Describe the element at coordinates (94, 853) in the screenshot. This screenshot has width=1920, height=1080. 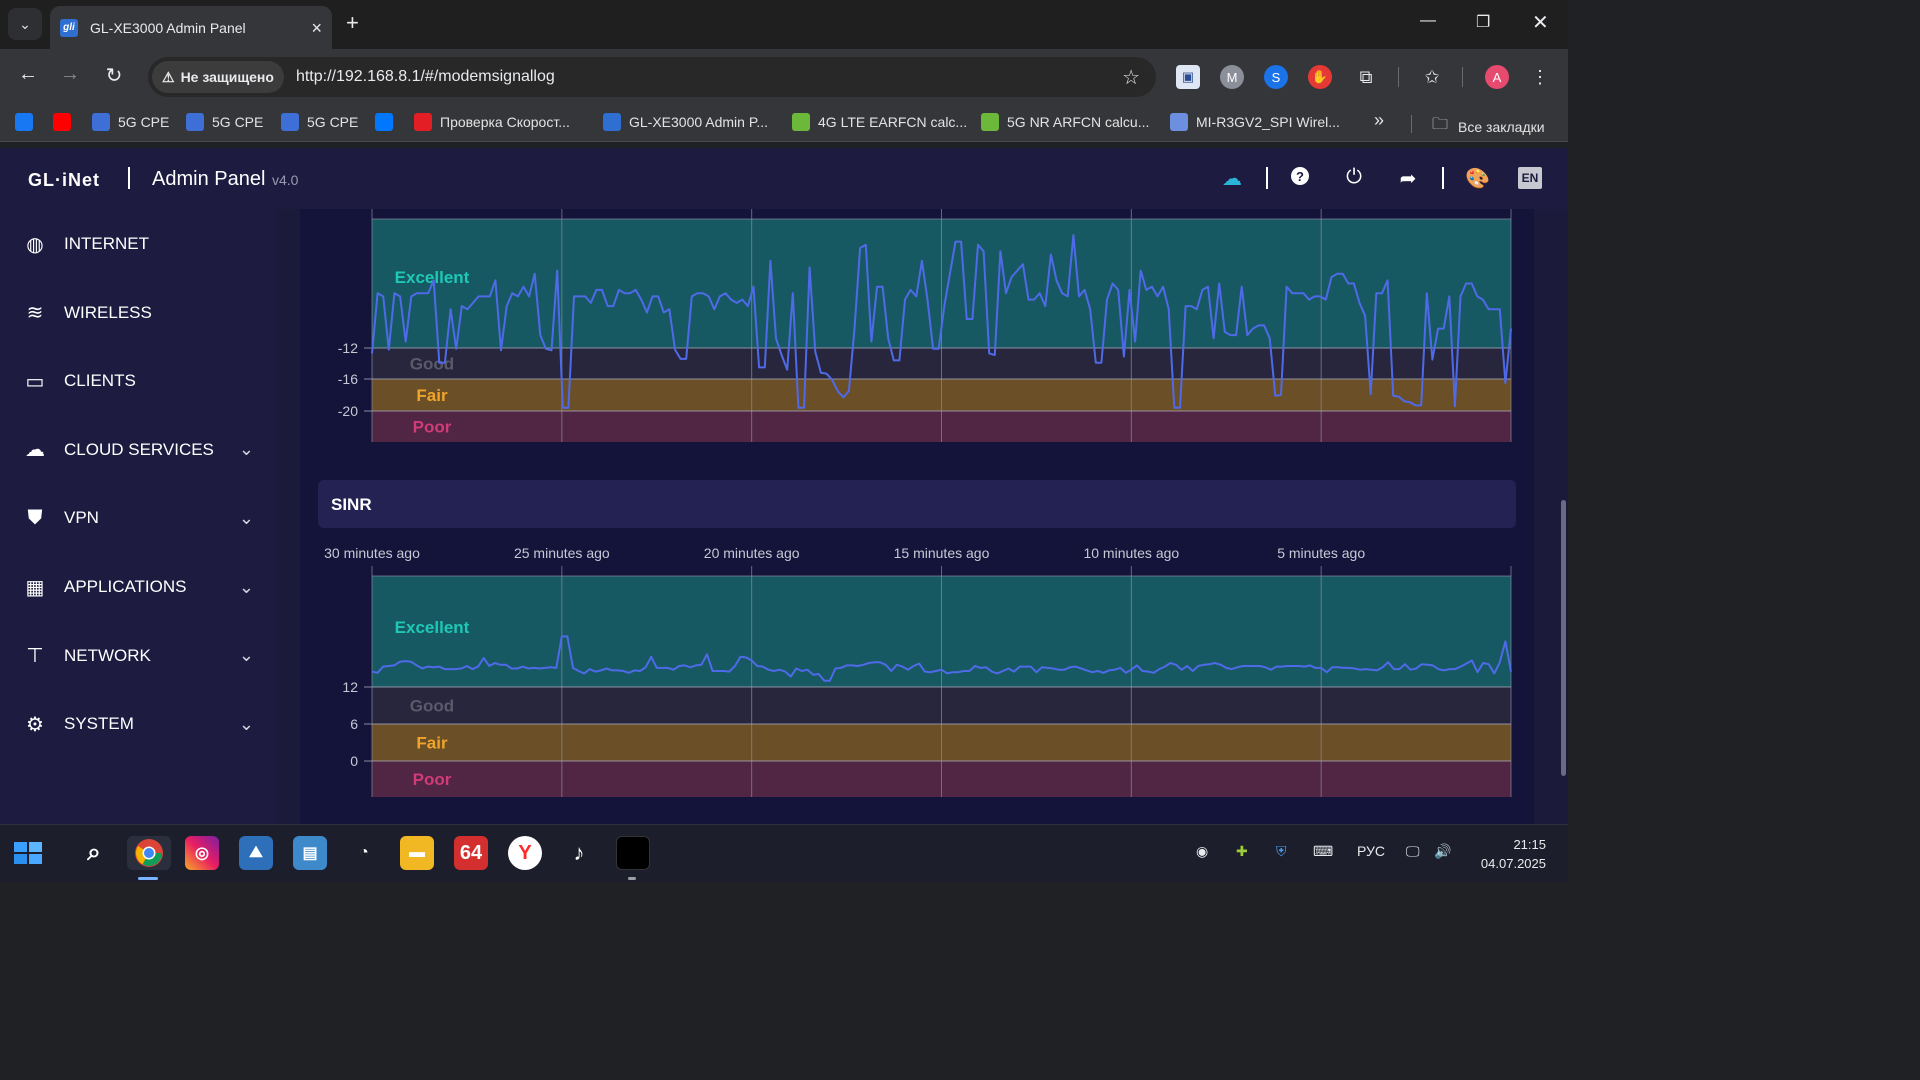
I see `search-icon: ⌕` at that location.